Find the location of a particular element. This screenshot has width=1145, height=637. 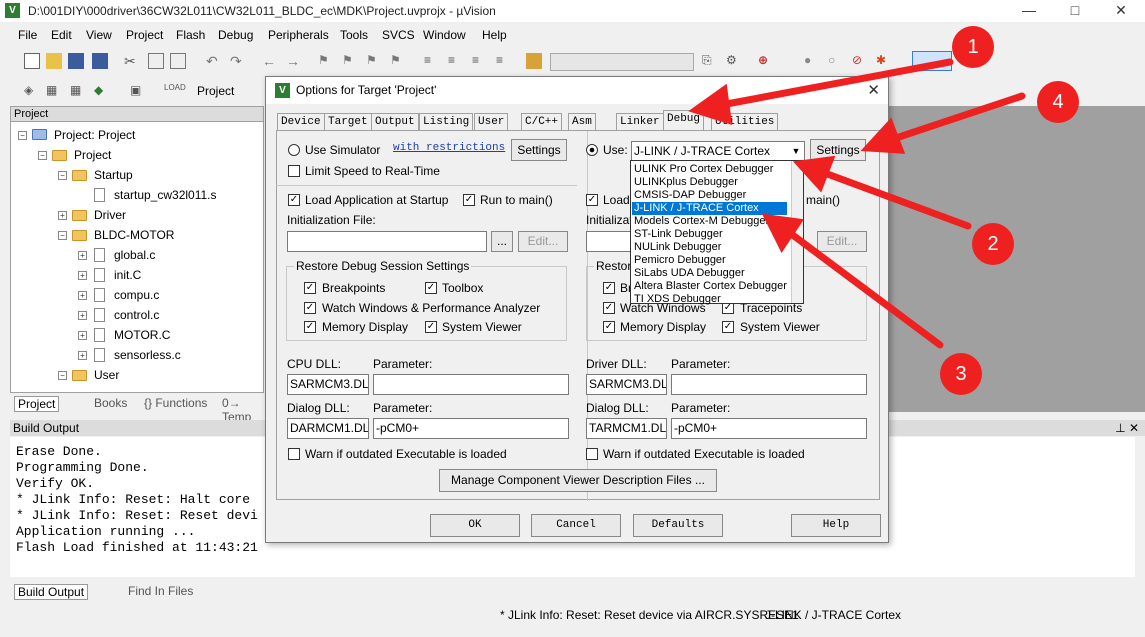

annotation-badge-2: 2 is located at coordinates (993, 244).